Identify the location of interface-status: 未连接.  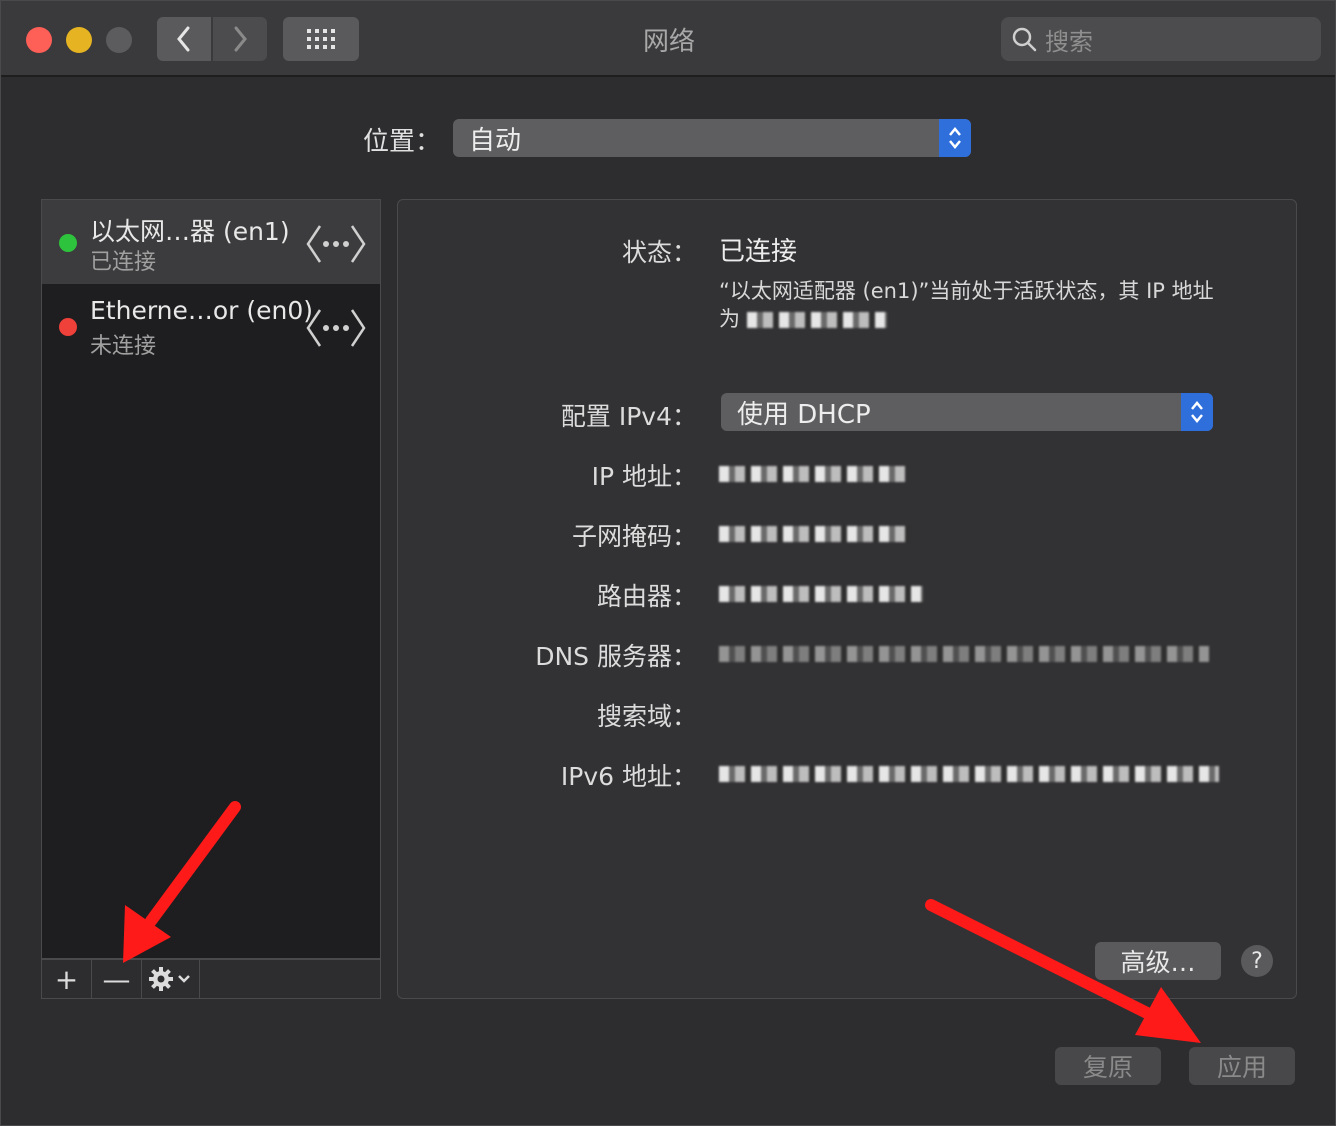
(123, 346).